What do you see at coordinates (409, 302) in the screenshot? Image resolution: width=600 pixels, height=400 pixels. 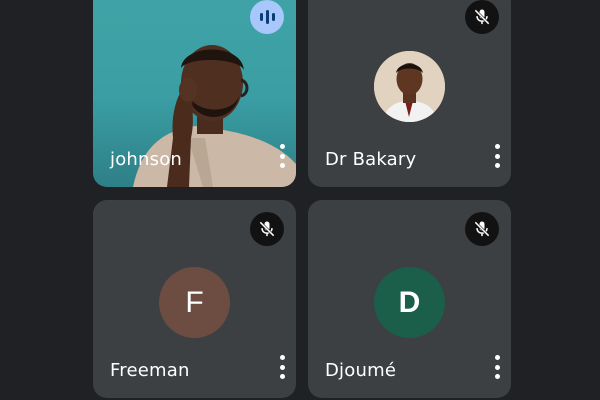 I see `avatar: D` at bounding box center [409, 302].